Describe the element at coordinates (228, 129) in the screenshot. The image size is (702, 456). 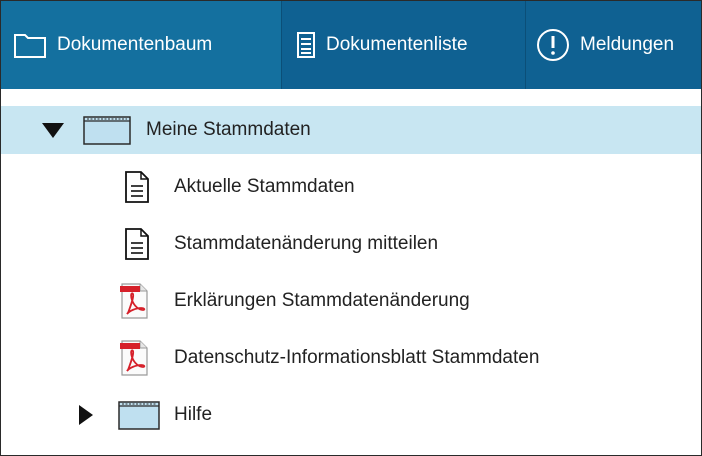
I see `folder-label: Meine Stammdaten` at that location.